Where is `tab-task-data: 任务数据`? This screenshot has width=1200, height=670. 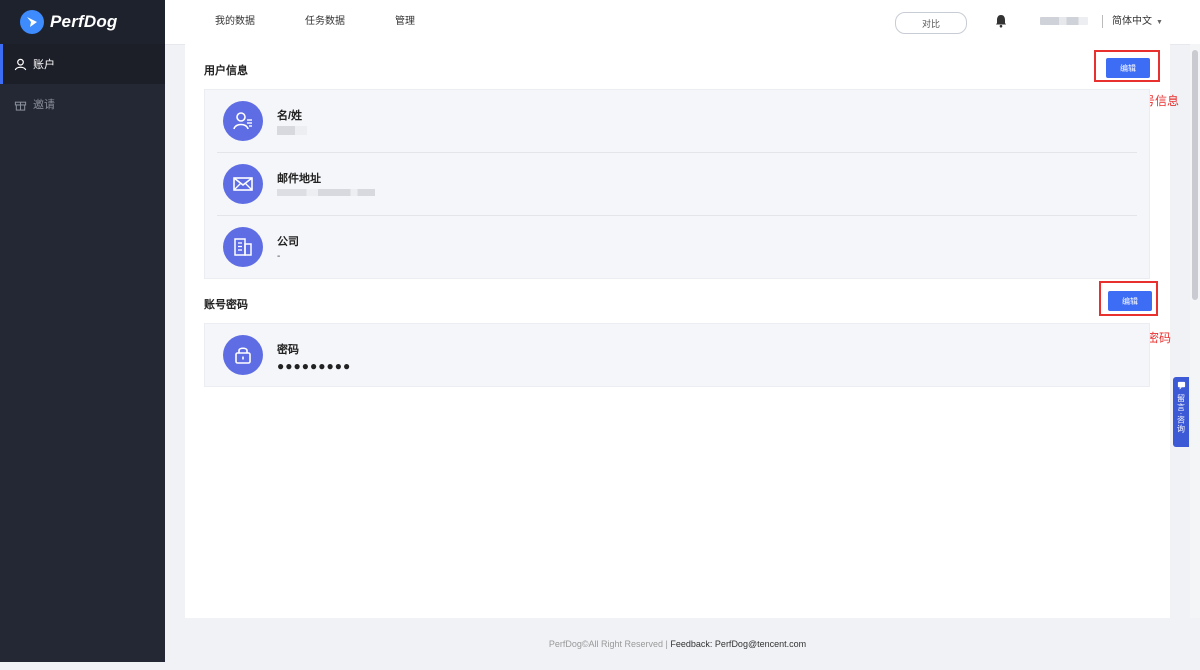 tab-task-data: 任务数据 is located at coordinates (325, 22).